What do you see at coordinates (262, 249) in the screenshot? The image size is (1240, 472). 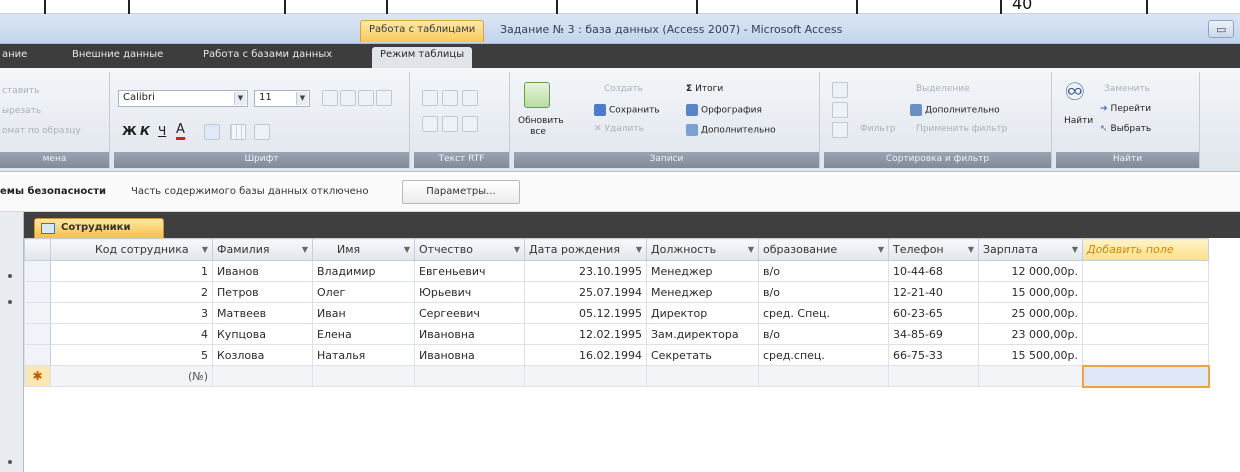 I see `column-header: Фамилия ▼` at bounding box center [262, 249].